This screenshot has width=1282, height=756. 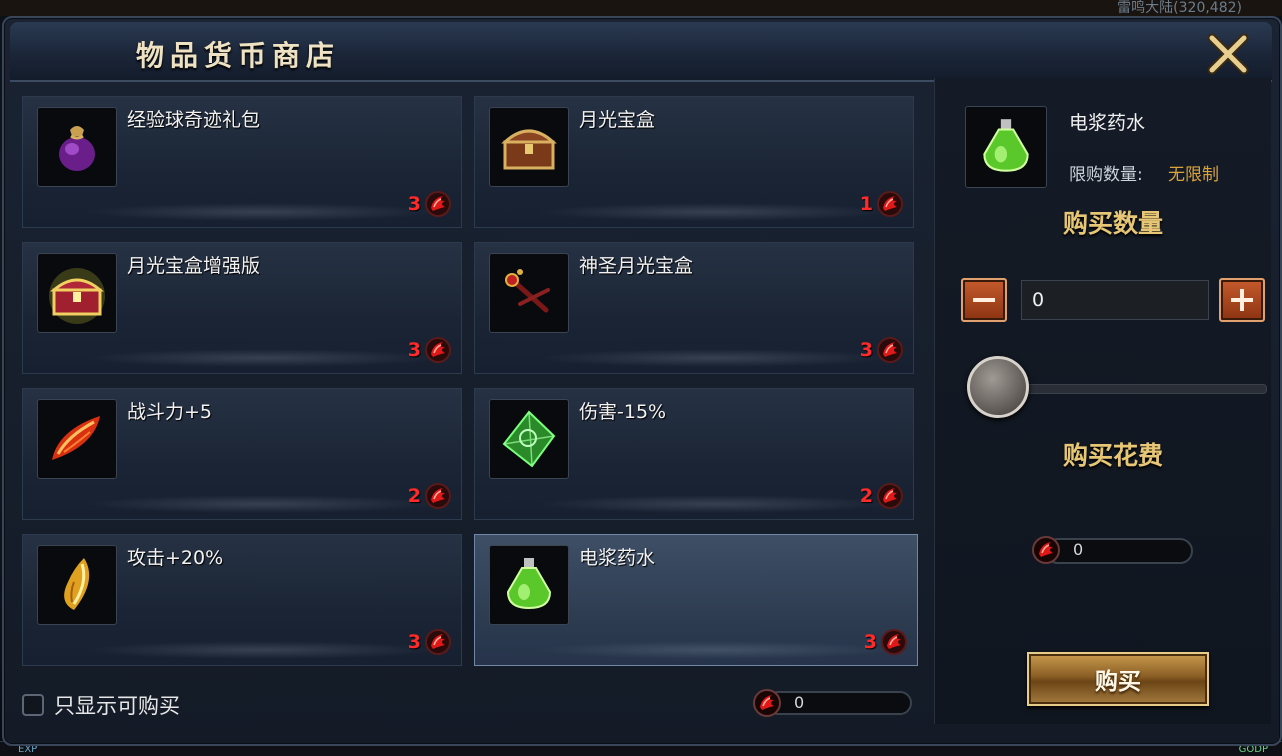 I want to click on item-card-2: 月光宝盒增强版 3, so click(x=242, y=308).